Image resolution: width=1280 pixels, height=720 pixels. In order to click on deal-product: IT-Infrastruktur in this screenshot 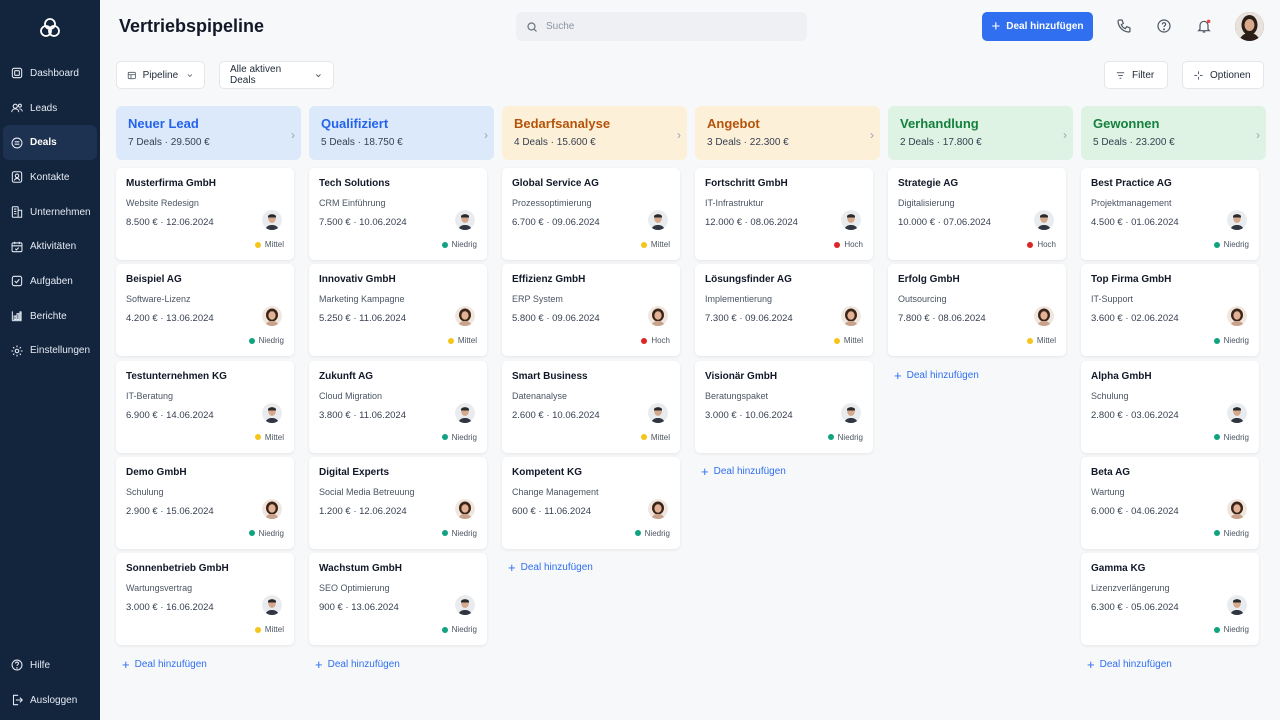, I will do `click(734, 203)`.